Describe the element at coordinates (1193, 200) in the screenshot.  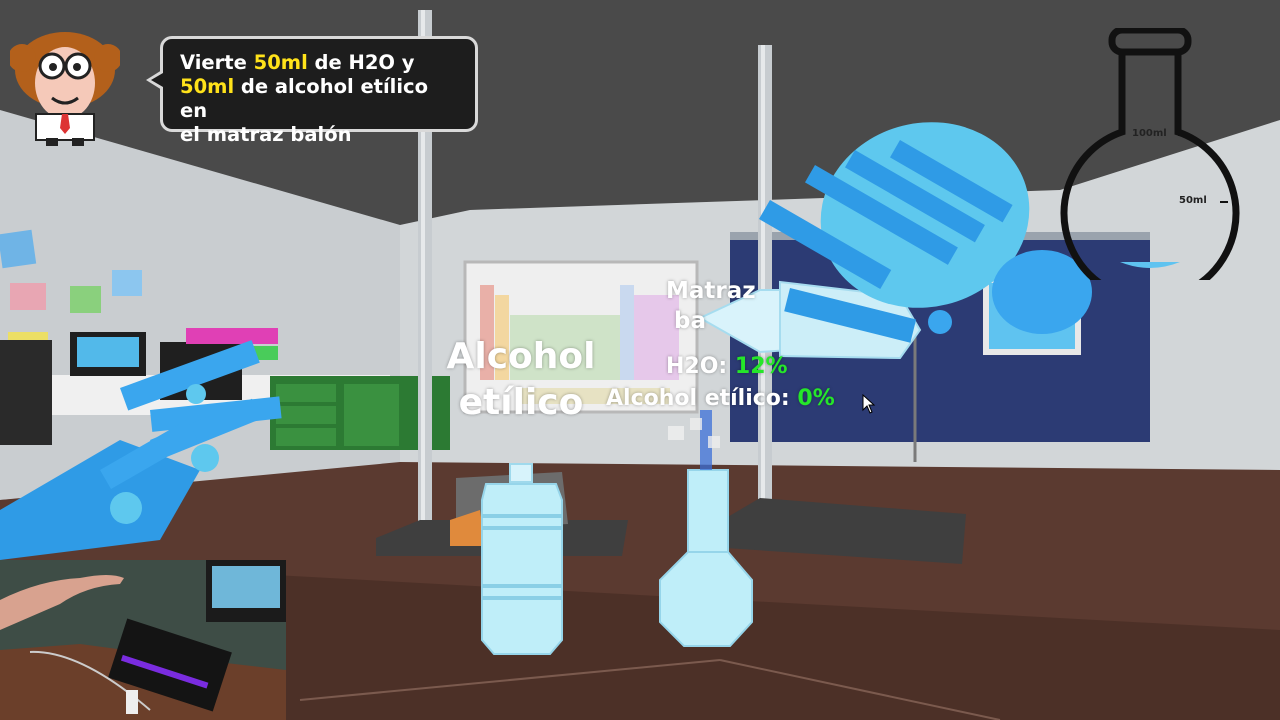
I see `gauge-mark-50: 50ml` at that location.